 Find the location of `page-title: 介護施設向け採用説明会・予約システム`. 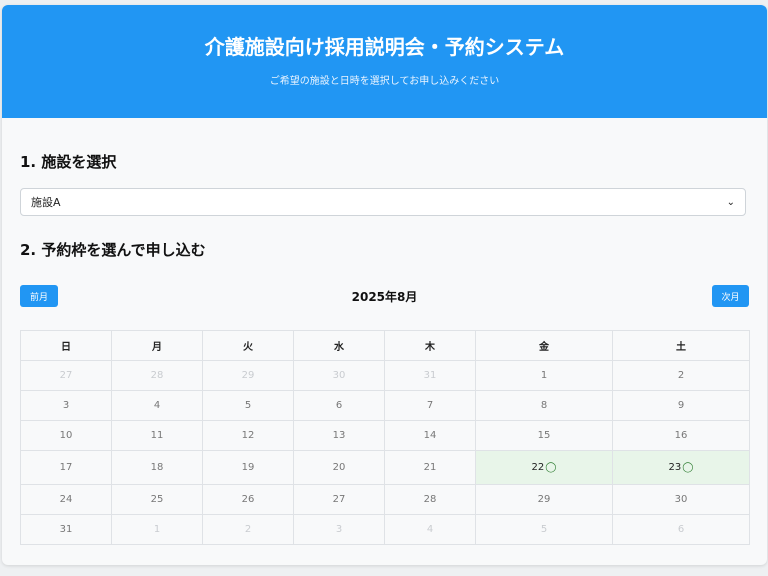

page-title: 介護施設向け採用説明会・予約システム is located at coordinates (384, 47).